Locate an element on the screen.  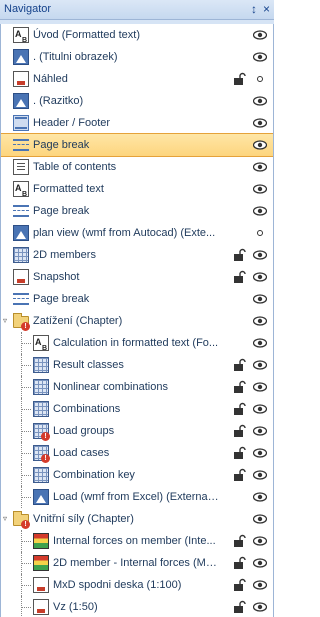
tree-item: Snapshot is located at coordinates (137, 277).